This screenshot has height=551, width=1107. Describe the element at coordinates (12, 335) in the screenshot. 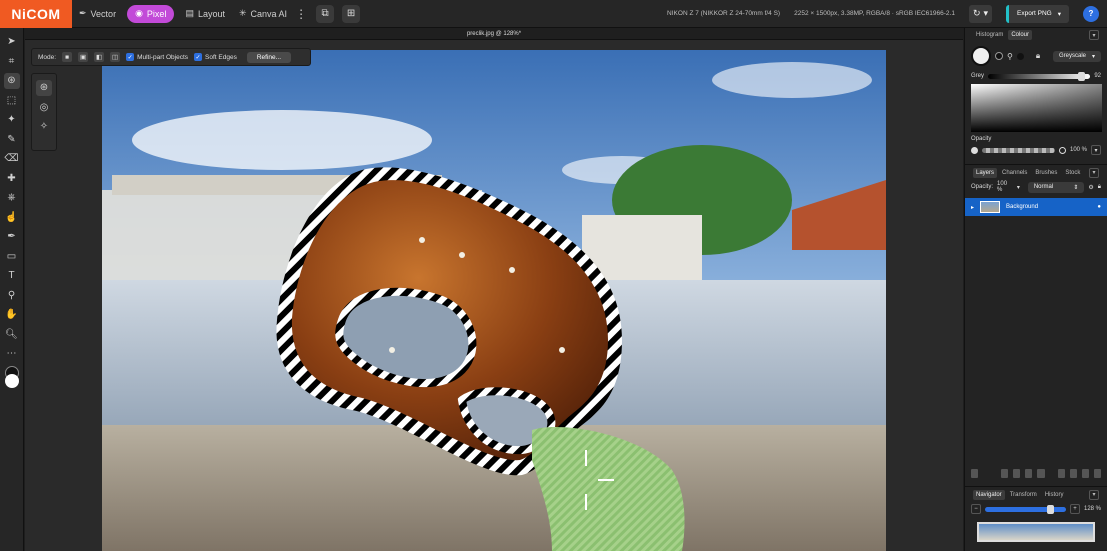

I see `zoom-tool-icon: 🔍︎` at that location.